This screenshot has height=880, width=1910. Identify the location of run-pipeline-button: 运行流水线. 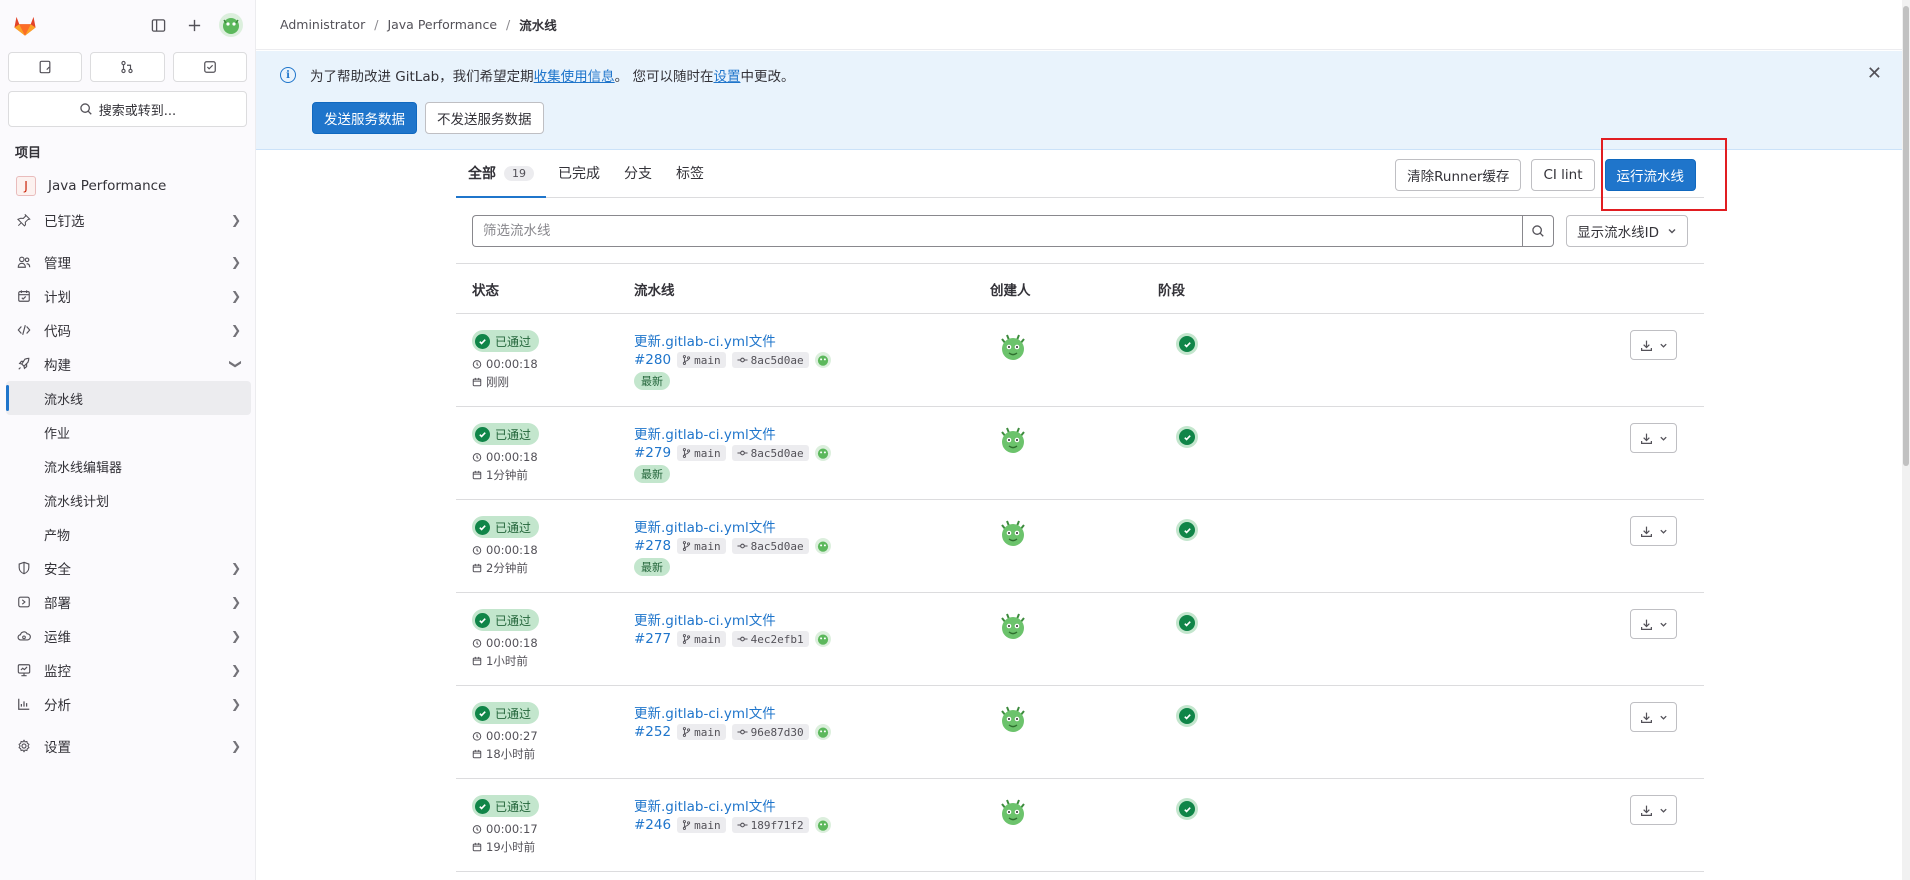
(1650, 175).